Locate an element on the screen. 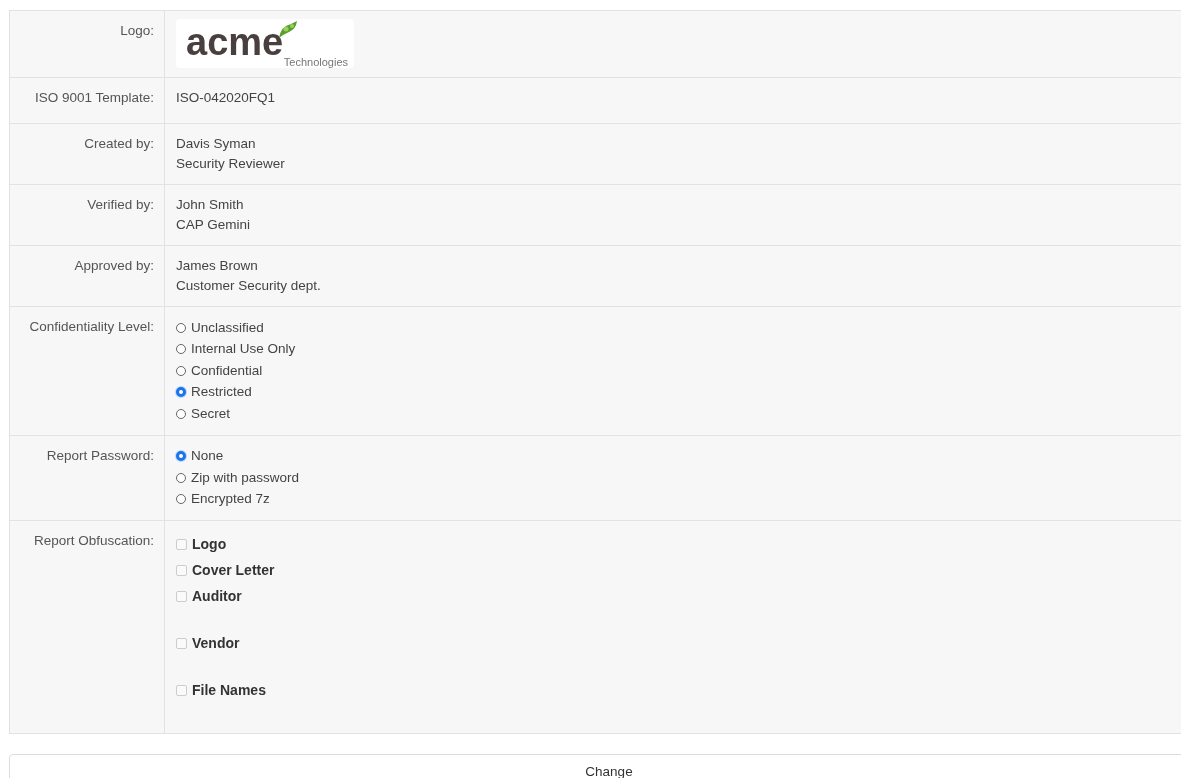 The height and width of the screenshot is (778, 1181). radio-label: Encrypted 7z is located at coordinates (230, 499).